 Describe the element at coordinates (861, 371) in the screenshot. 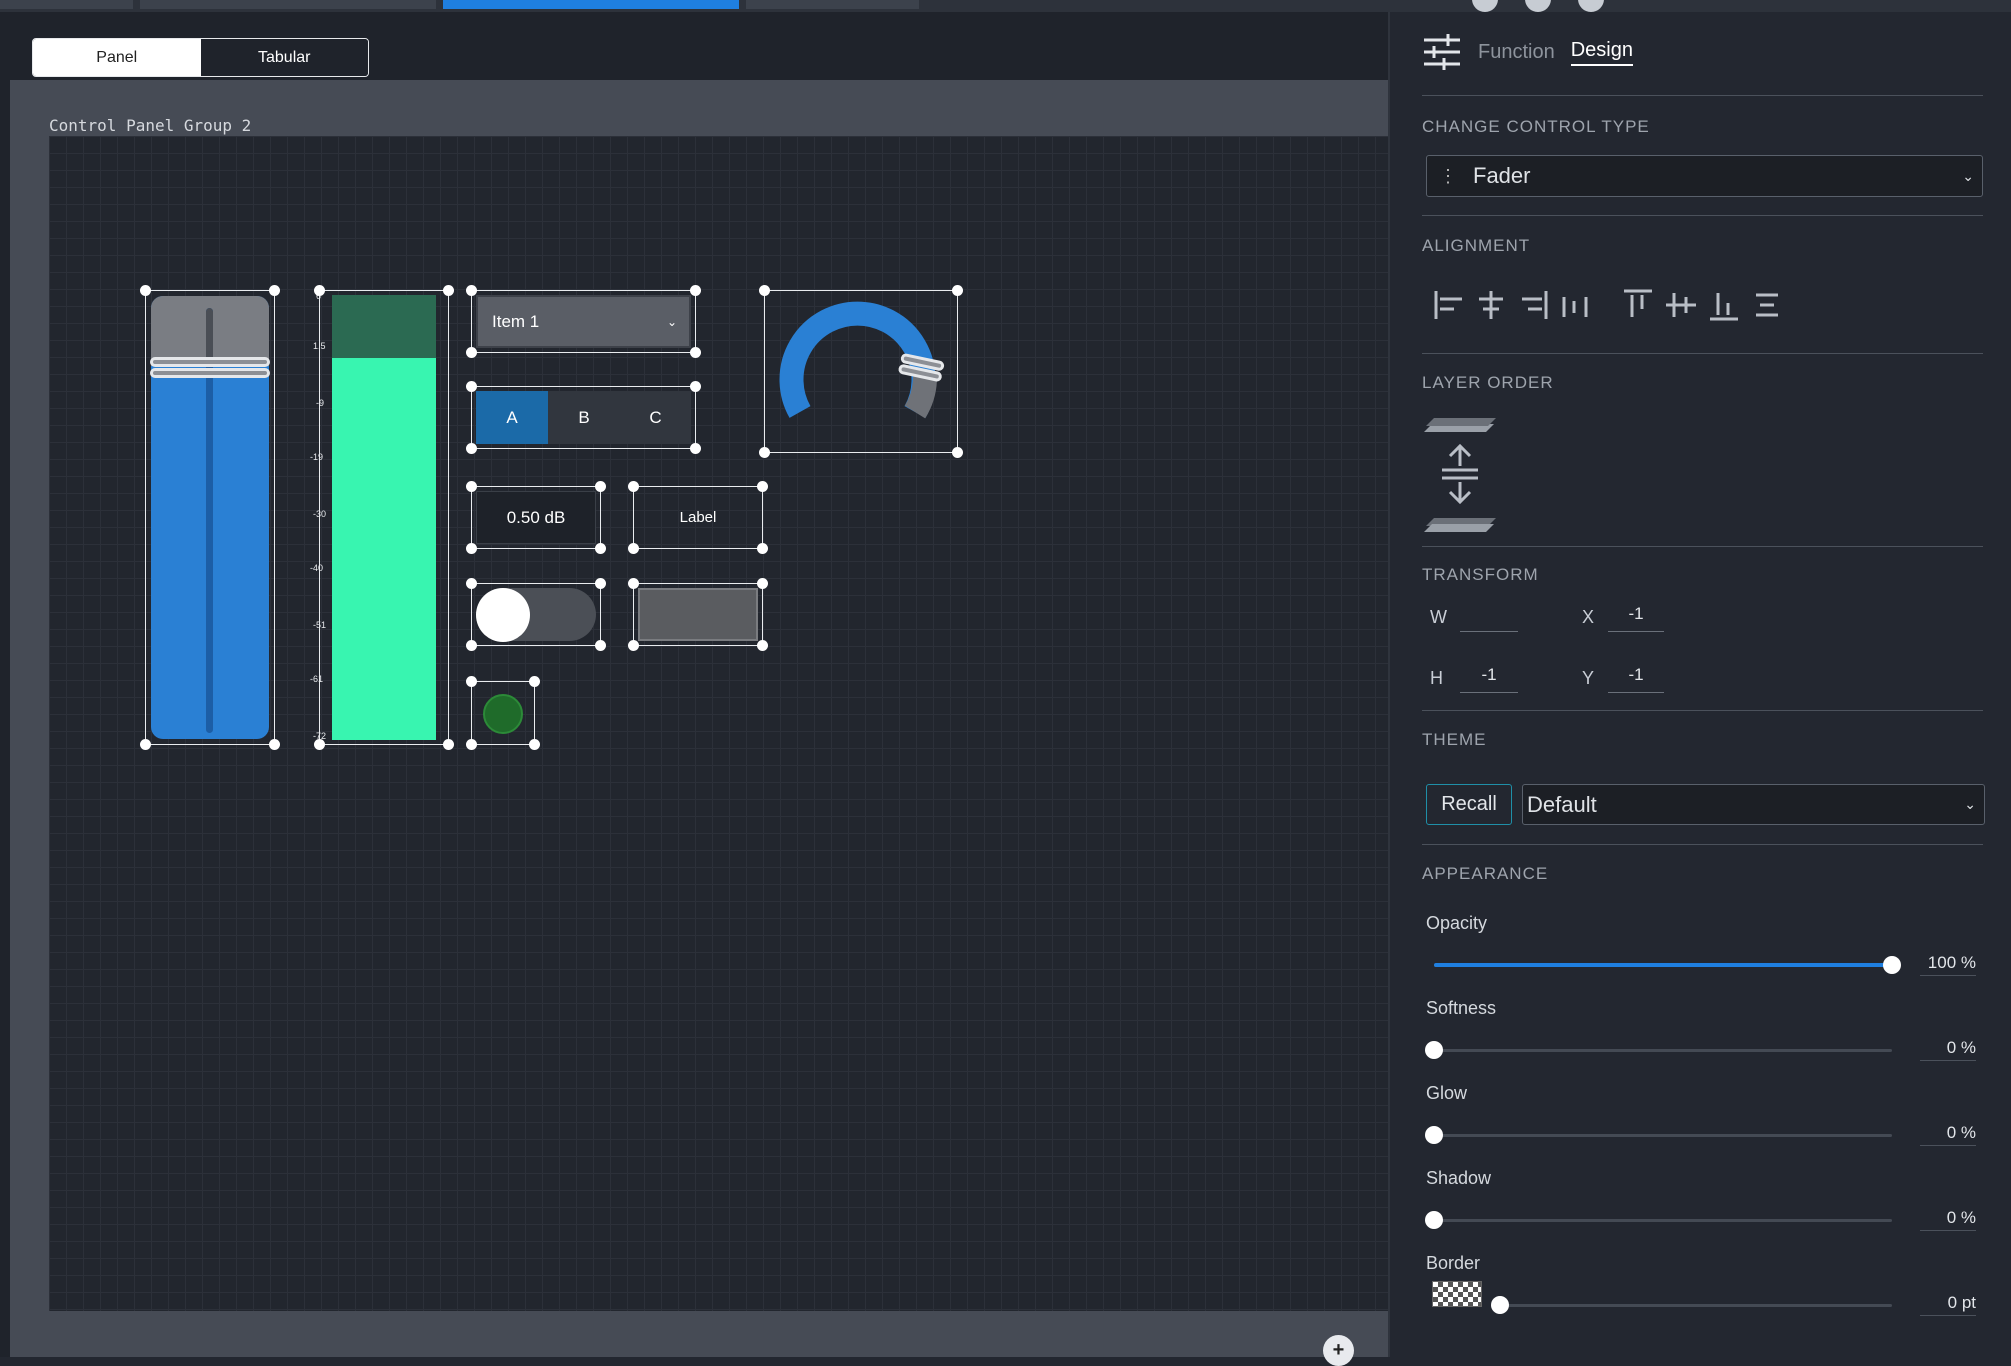

I see `knob-control` at that location.